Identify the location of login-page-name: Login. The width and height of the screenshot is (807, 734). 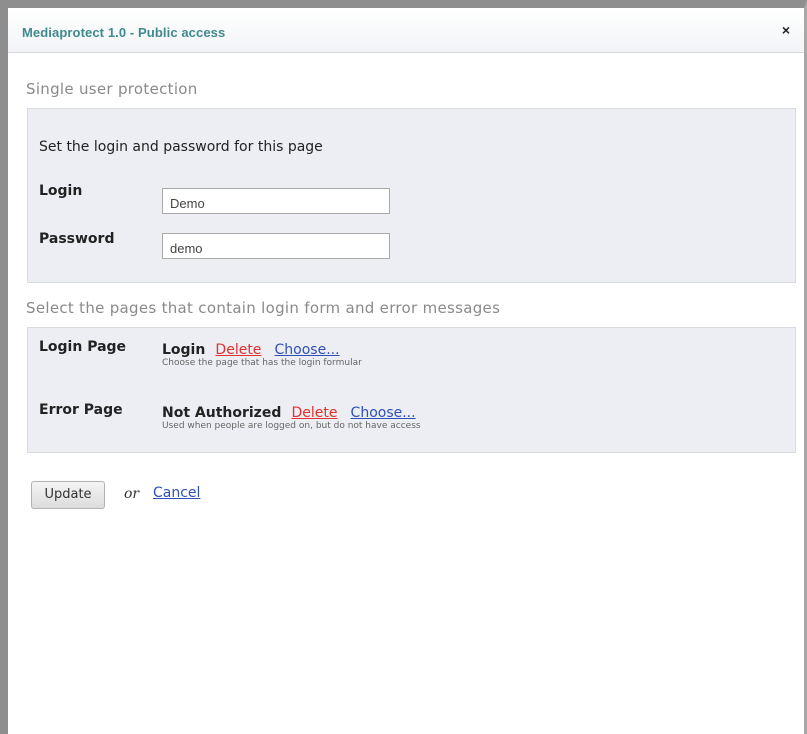
(184, 350).